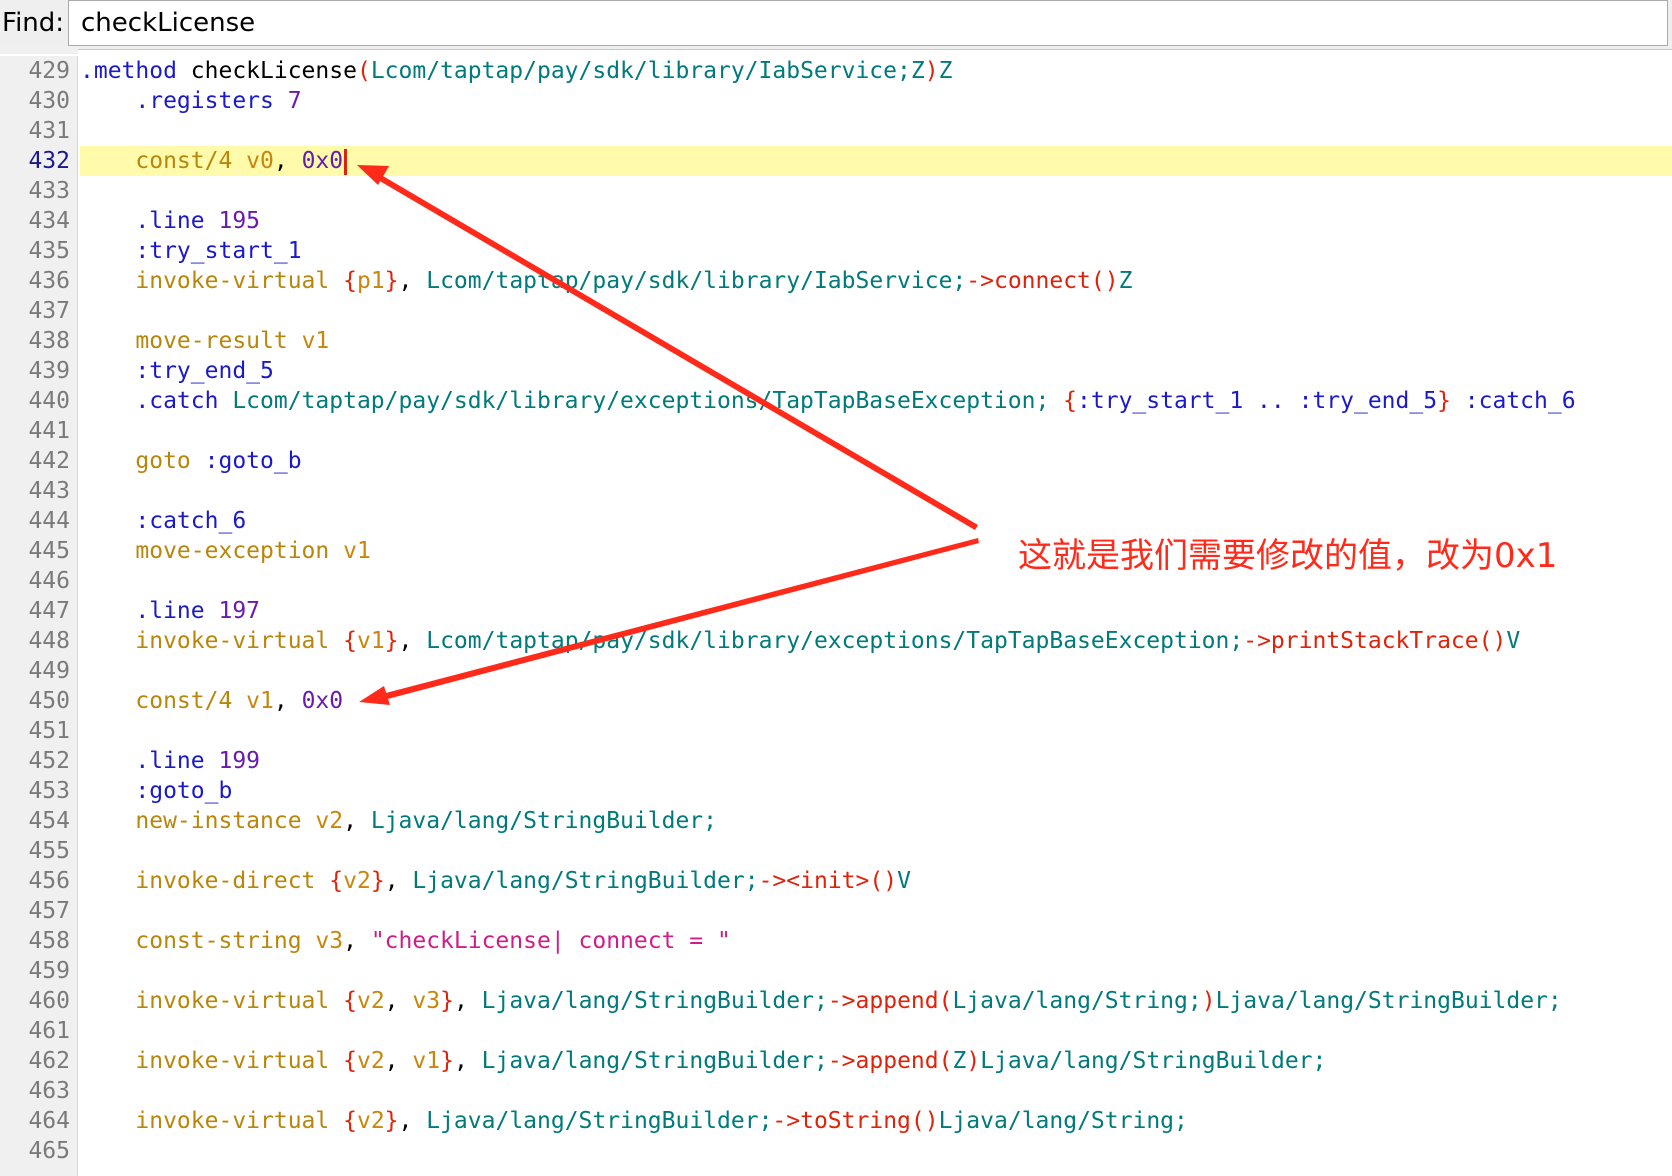 The width and height of the screenshot is (1672, 1176). I want to click on annotation-text: 这就是我们需要修改的值，改为0x1, so click(1288, 556).